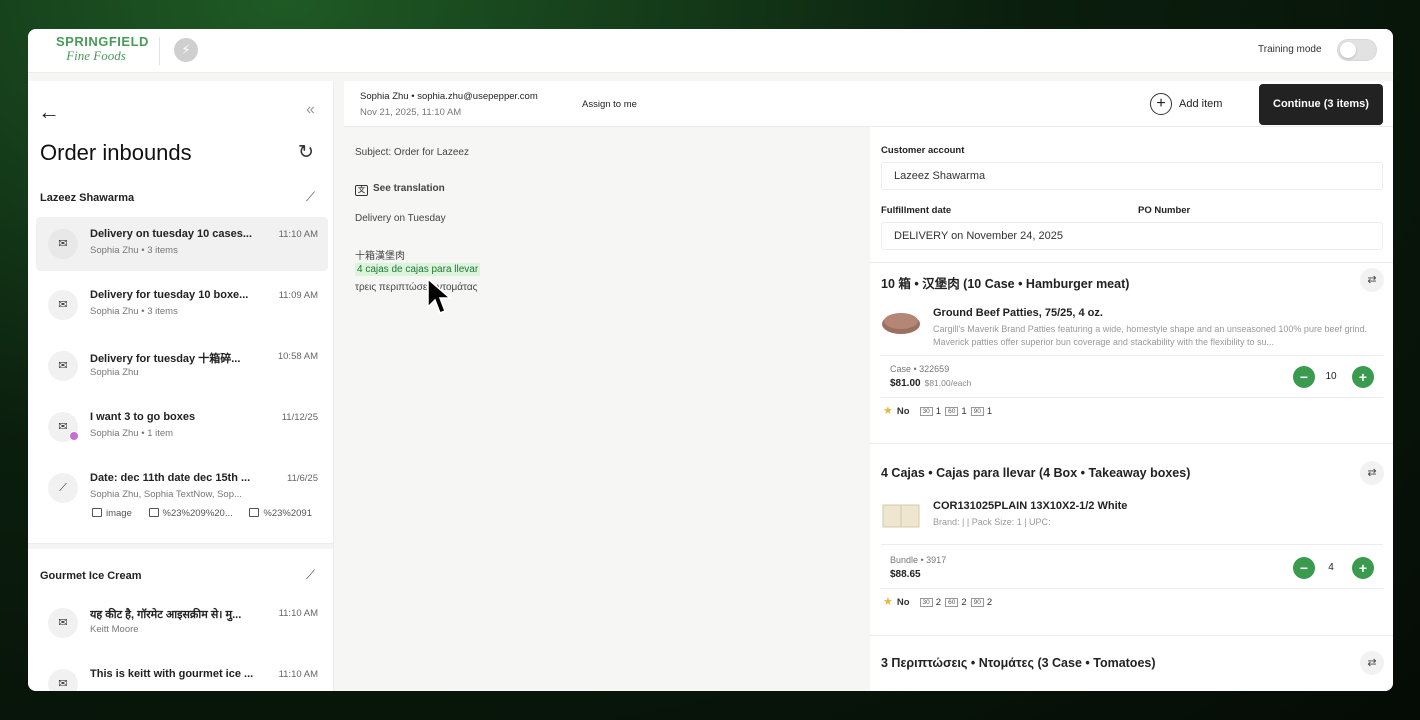 This screenshot has height=720, width=1420. What do you see at coordinates (1331, 567) in the screenshot?
I see `quantity-value: 4` at bounding box center [1331, 567].